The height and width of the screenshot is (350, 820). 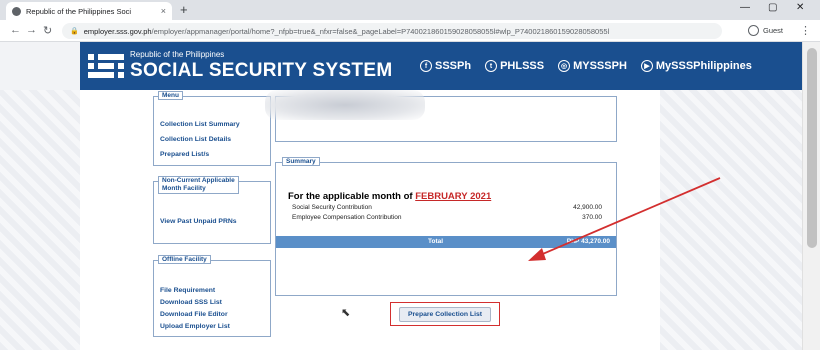 What do you see at coordinates (345, 105) in the screenshot?
I see `redacted-employer-name` at bounding box center [345, 105].